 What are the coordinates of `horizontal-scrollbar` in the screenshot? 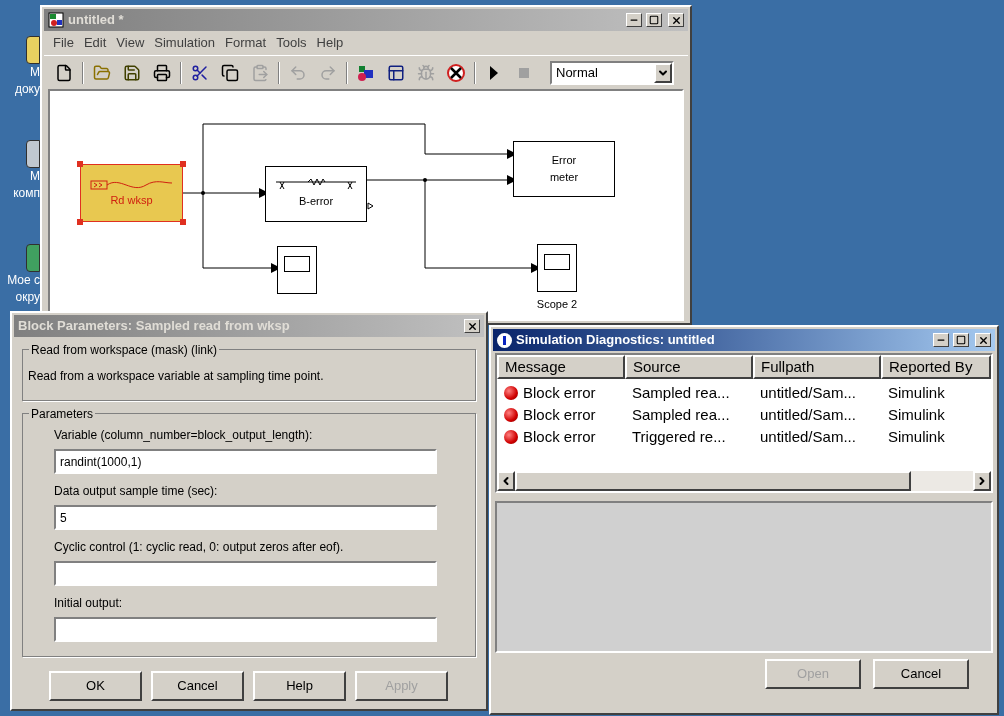 It's located at (744, 481).